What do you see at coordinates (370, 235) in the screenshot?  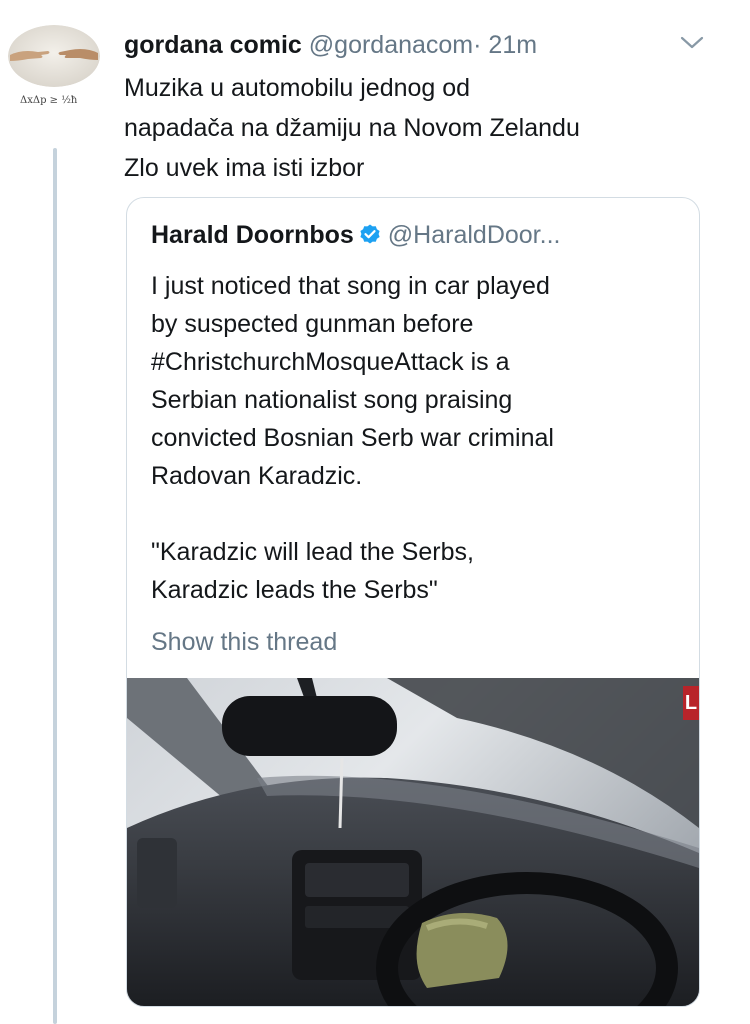 I see `verified-badge-icon` at bounding box center [370, 235].